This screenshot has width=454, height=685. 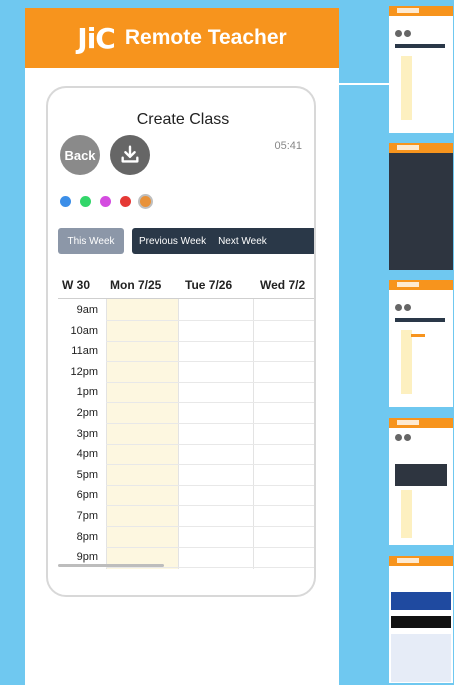 I want to click on app-banner: JiC Remote Teacher, so click(x=182, y=38).